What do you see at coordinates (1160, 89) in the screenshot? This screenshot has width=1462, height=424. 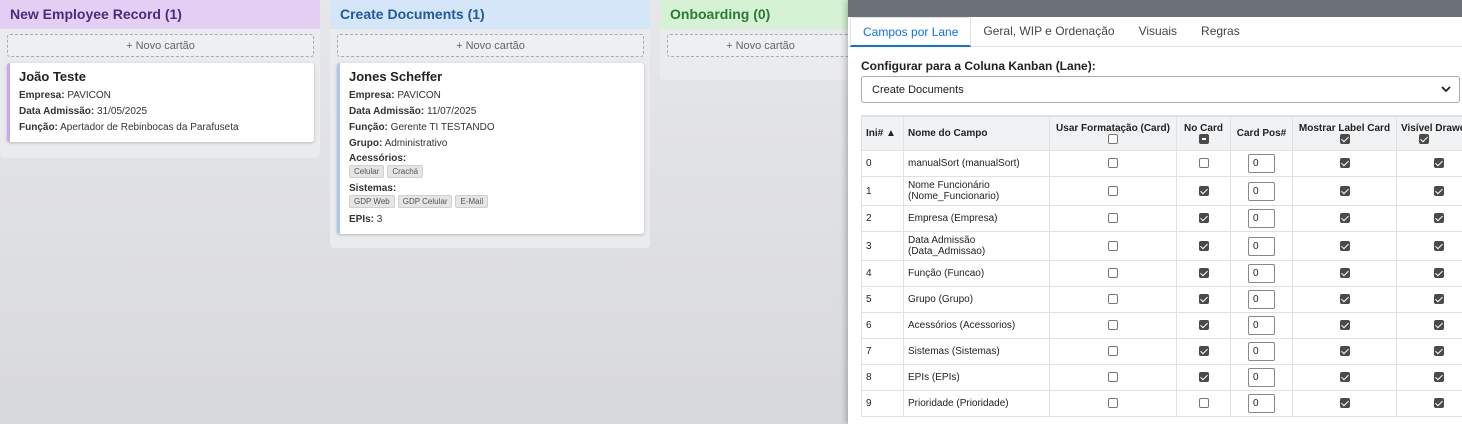 I see `lane-select: Create Documents` at bounding box center [1160, 89].